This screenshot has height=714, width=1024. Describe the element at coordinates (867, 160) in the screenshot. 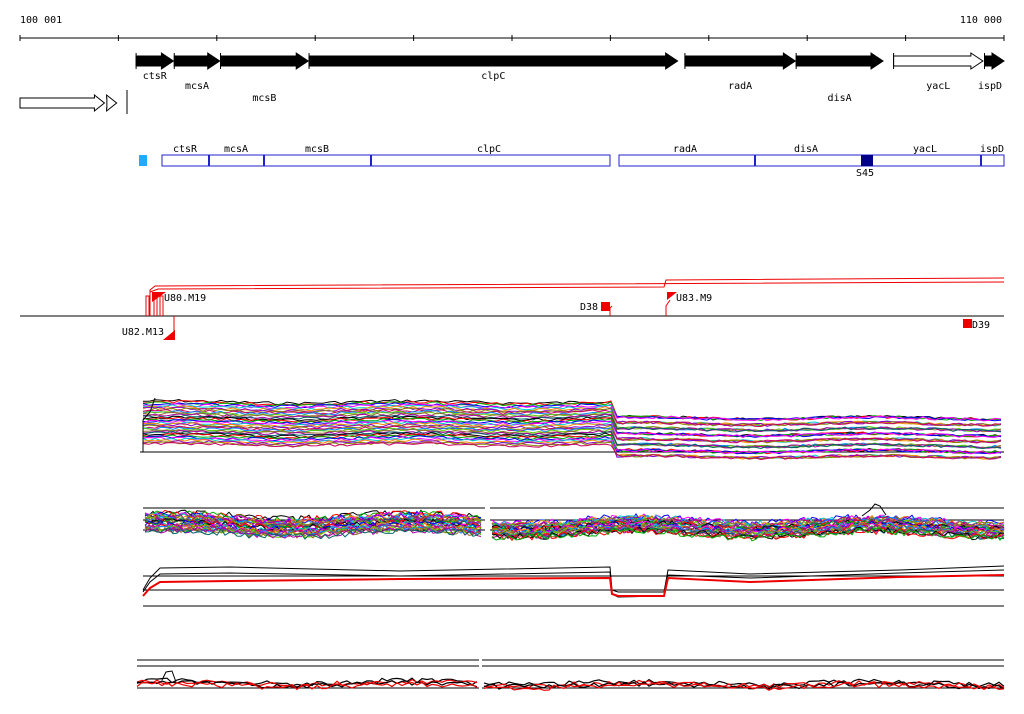

I see `operon-highlight` at that location.